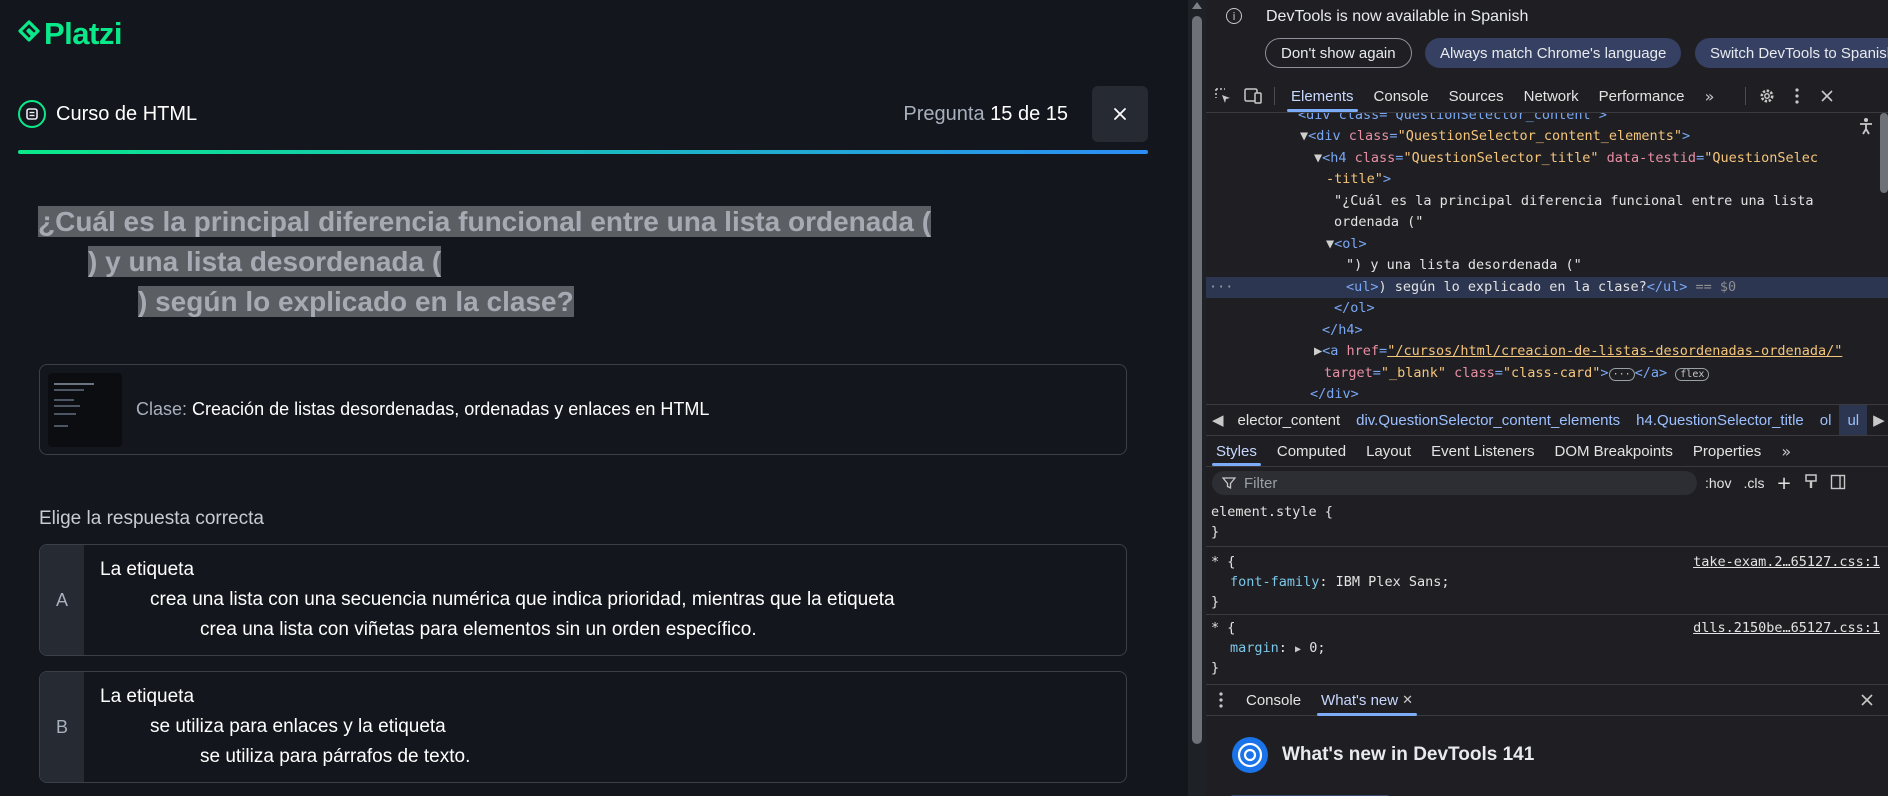 The width and height of the screenshot is (1888, 796). Describe the element at coordinates (1221, 700) in the screenshot. I see `drawer-menu-icon` at that location.